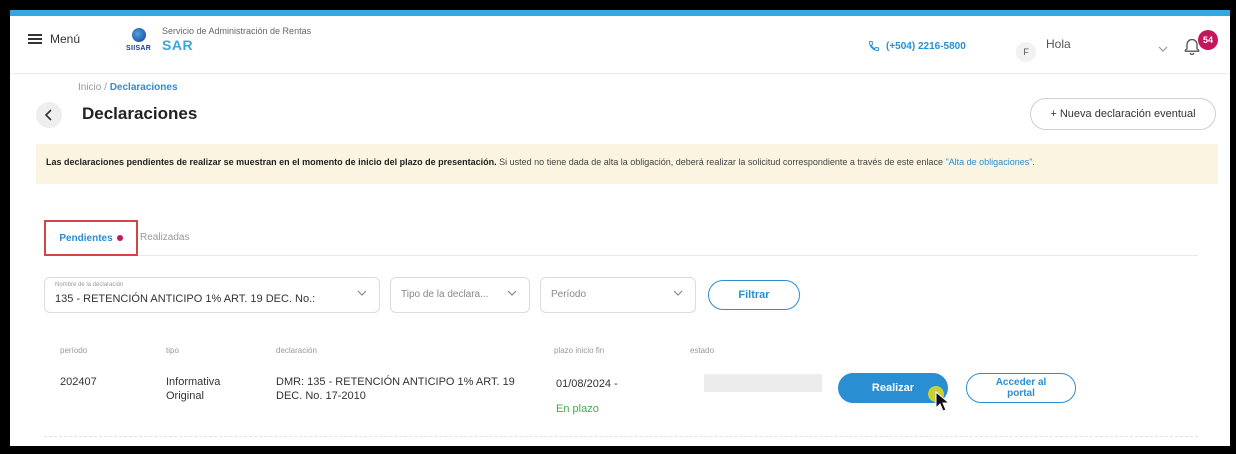  Describe the element at coordinates (139, 35) in the screenshot. I see `globe-logo-icon` at that location.